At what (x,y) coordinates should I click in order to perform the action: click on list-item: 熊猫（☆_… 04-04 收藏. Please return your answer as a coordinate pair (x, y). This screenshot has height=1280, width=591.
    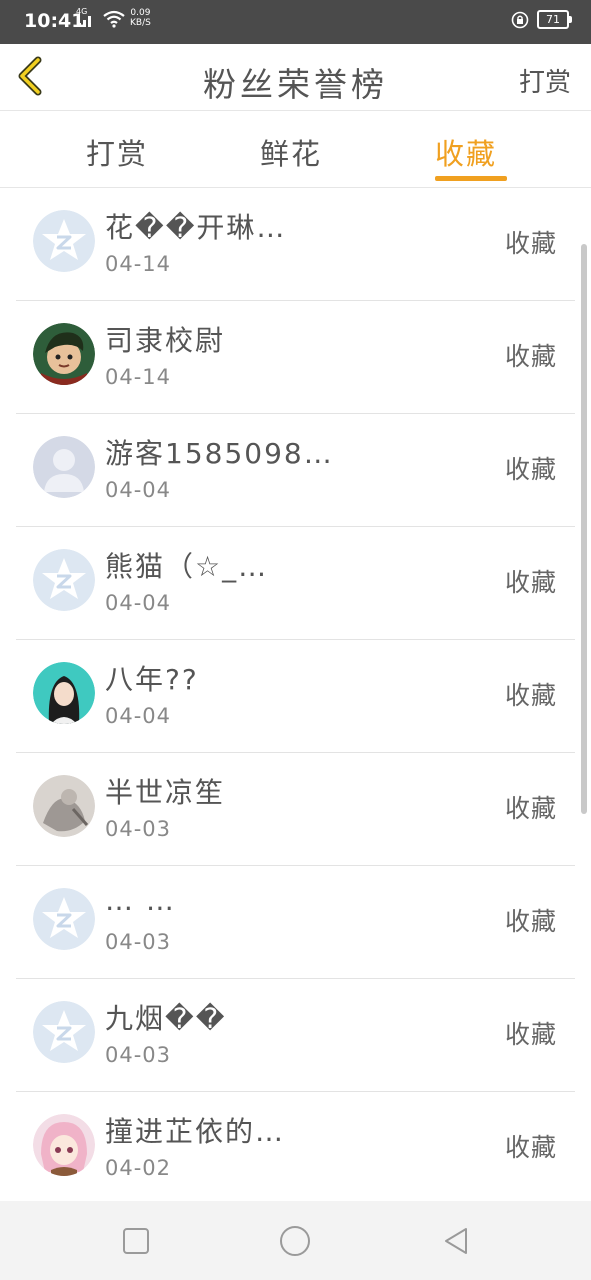
    Looking at the image, I should click on (295, 583).